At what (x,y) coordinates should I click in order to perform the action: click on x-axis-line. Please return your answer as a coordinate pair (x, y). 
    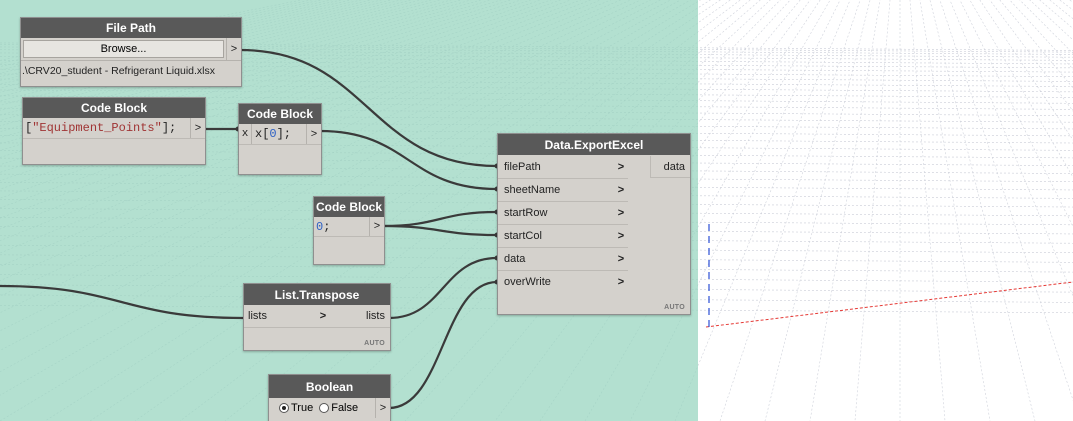
    Looking at the image, I should click on (889, 304).